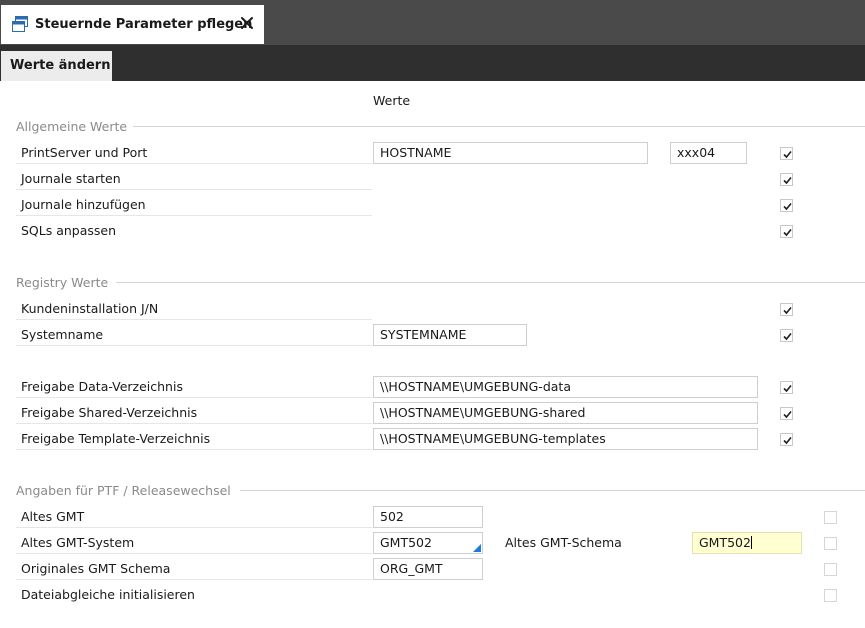 This screenshot has width=865, height=628. What do you see at coordinates (510, 153) in the screenshot?
I see `printserver-host-input: HOSTNAME` at bounding box center [510, 153].